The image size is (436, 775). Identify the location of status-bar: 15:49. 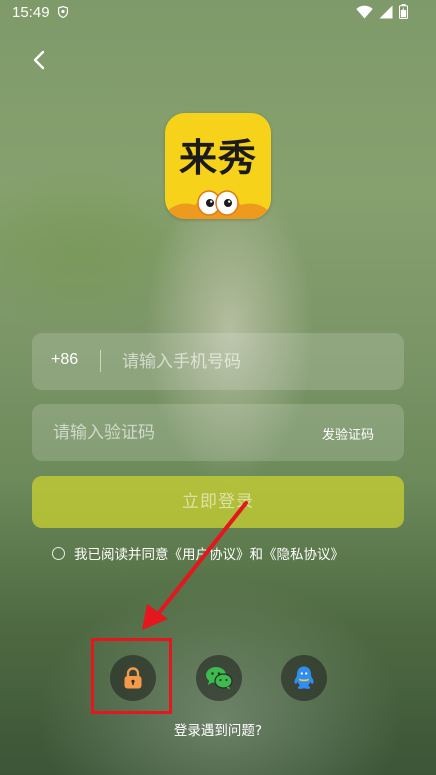
(218, 14).